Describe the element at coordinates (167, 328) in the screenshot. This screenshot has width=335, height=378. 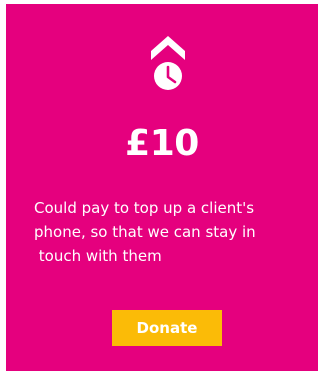
I see `donate-button: Donate` at that location.